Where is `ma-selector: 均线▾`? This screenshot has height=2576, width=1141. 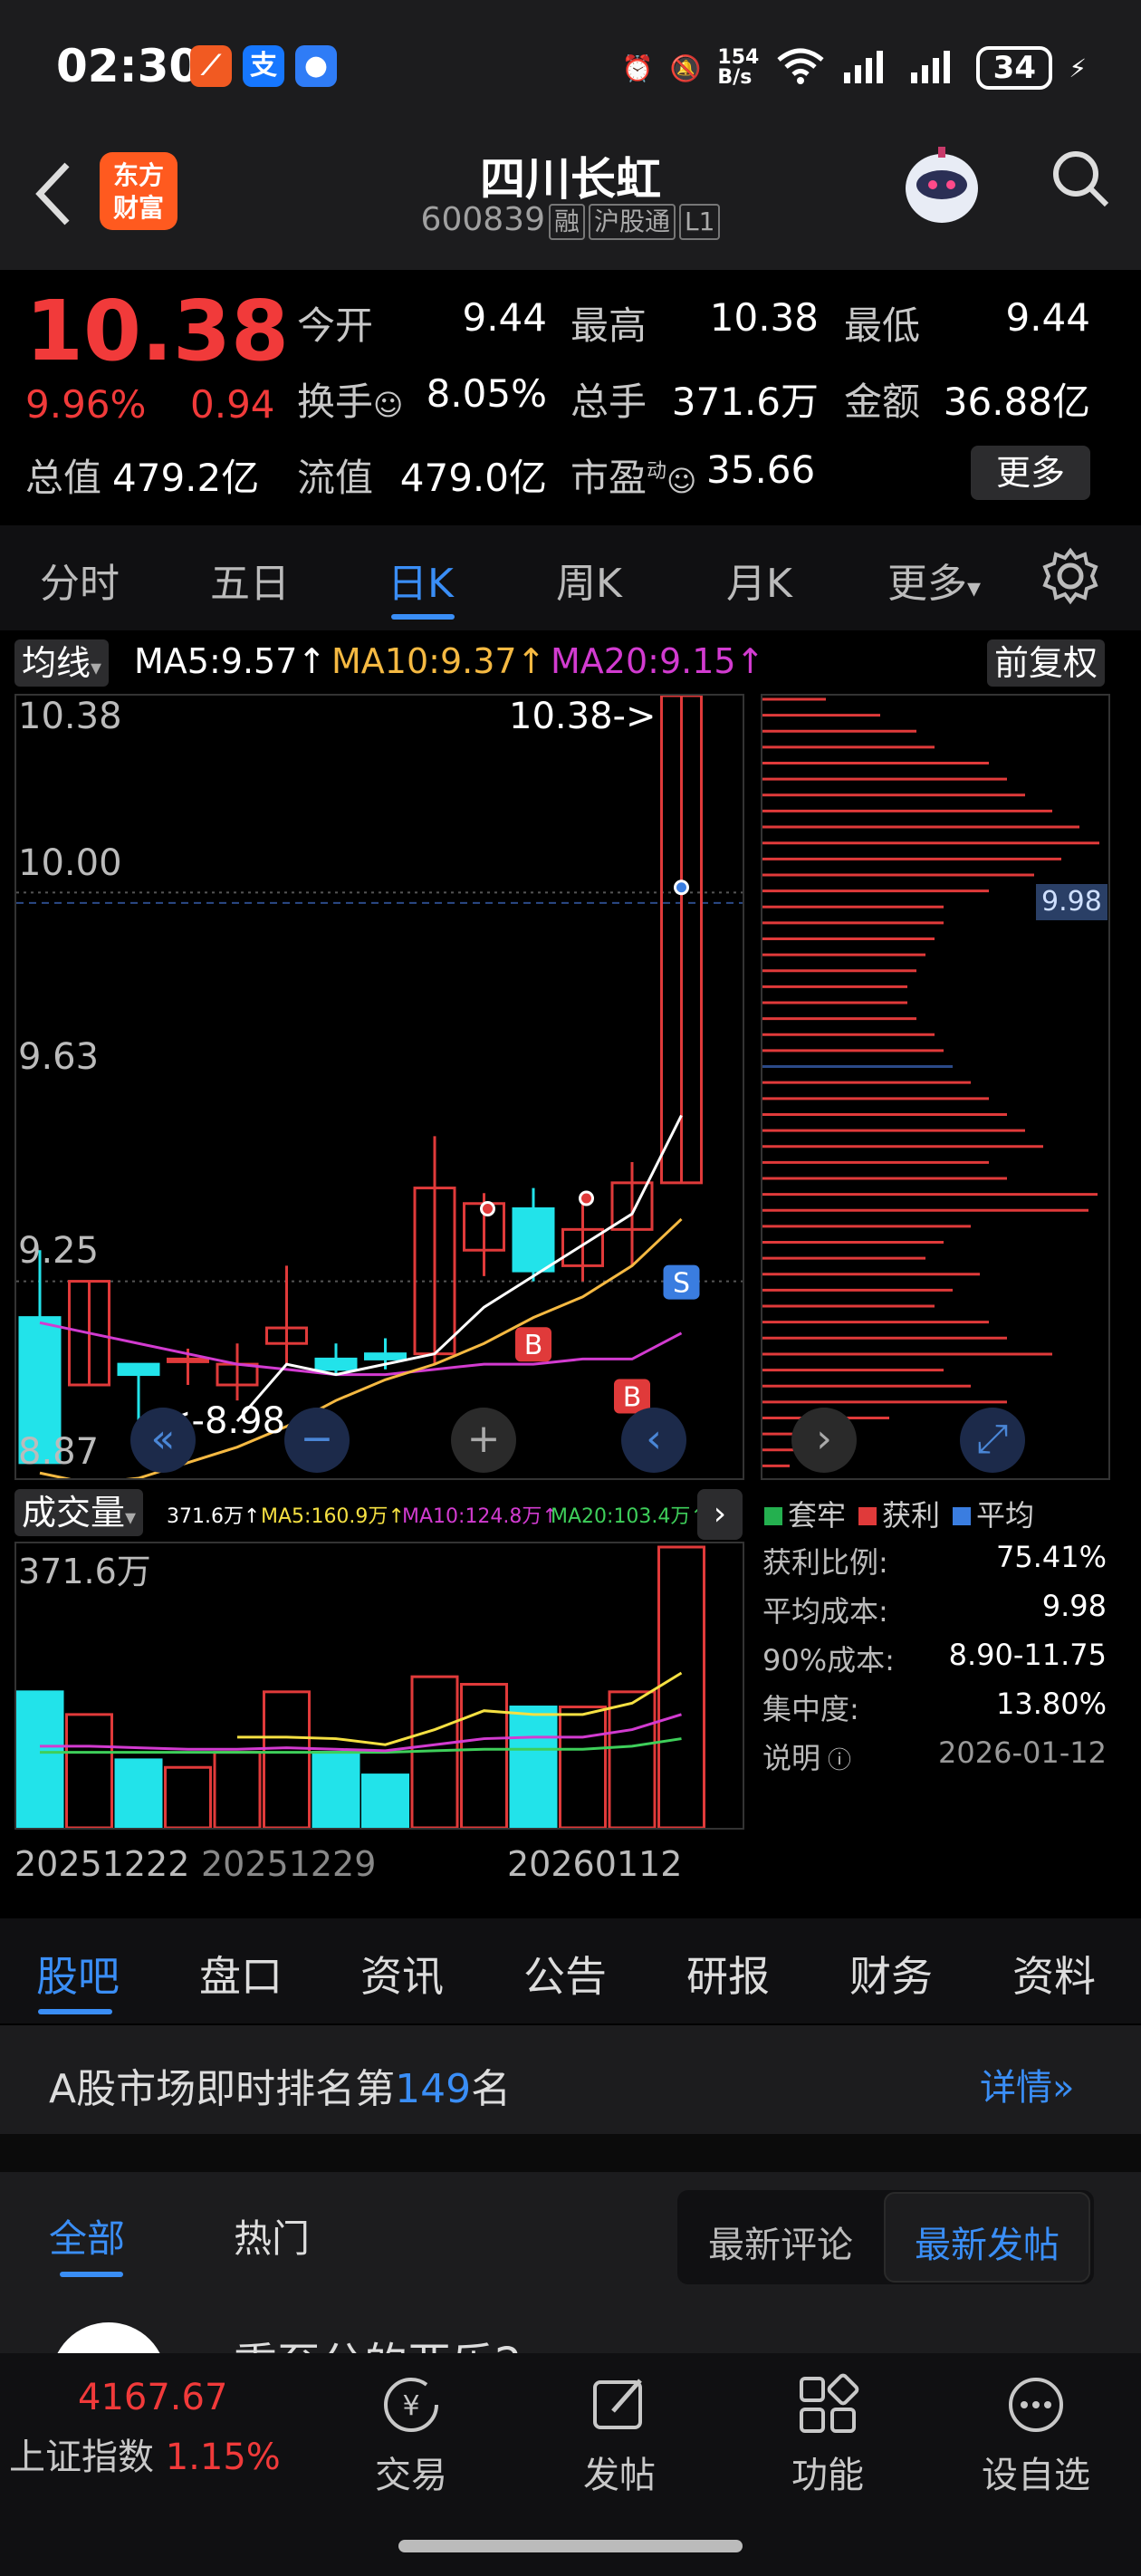
ma-selector: 均线▾ is located at coordinates (62, 663).